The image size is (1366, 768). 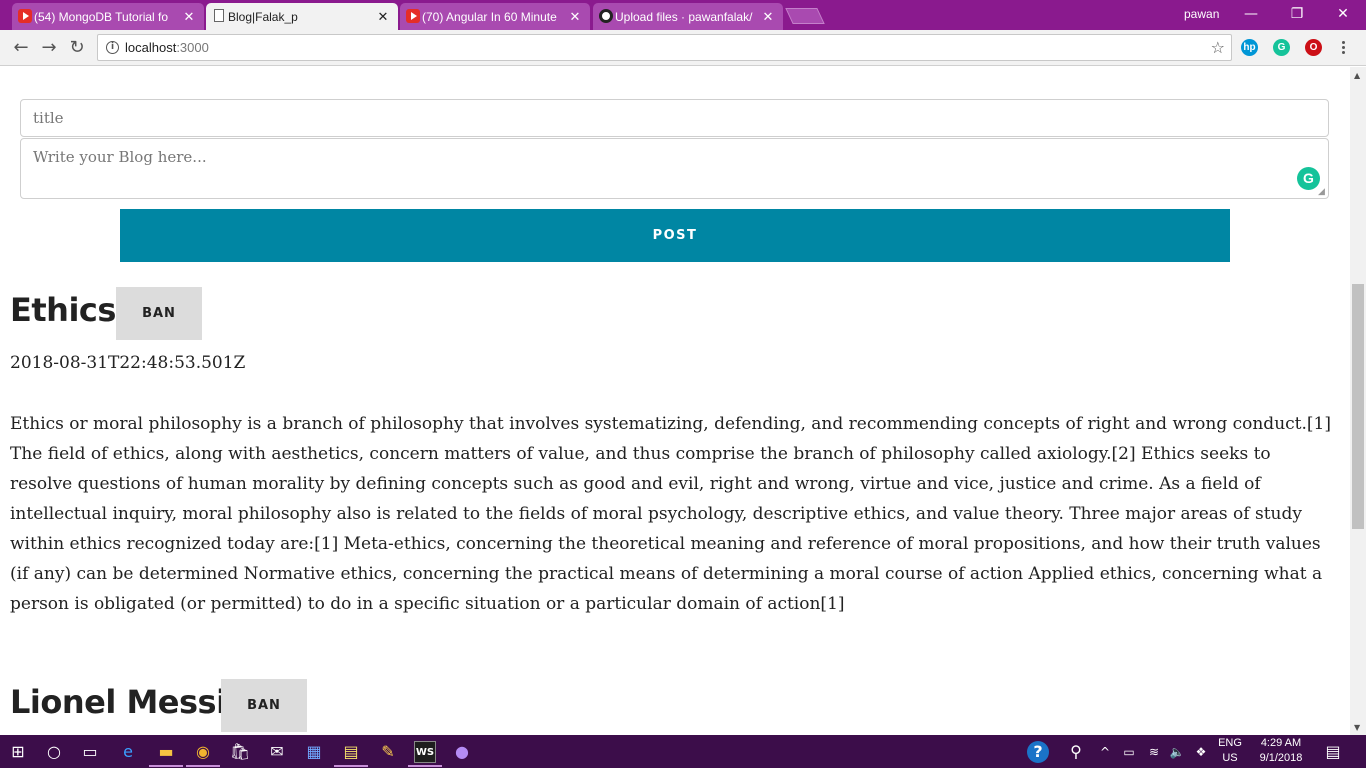 What do you see at coordinates (1281, 750) in the screenshot?
I see `clock: 4:29 AM 9/1/2018` at bounding box center [1281, 750].